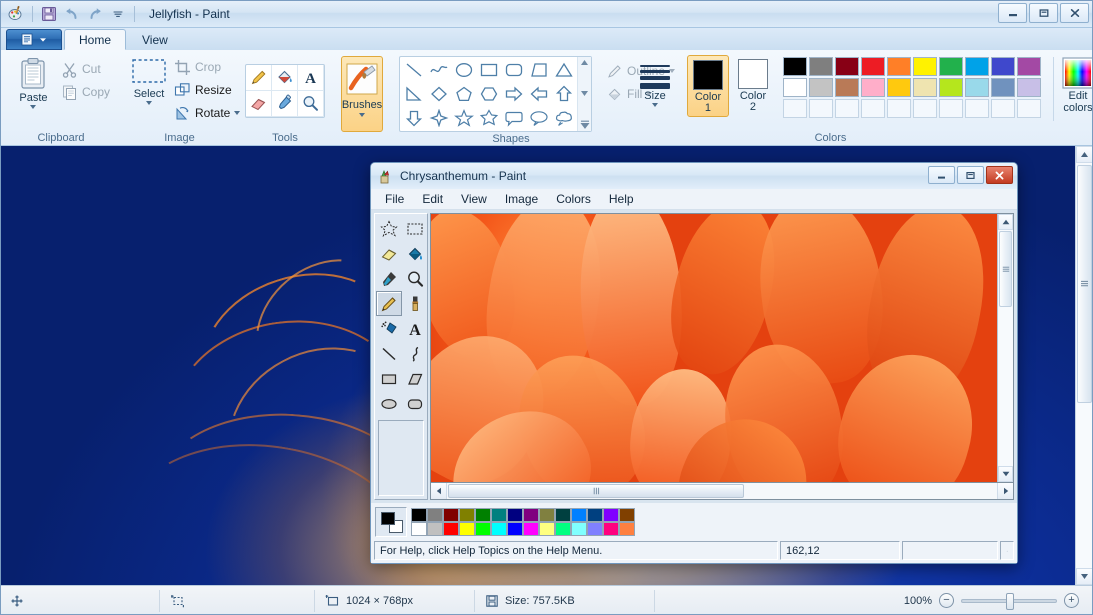  What do you see at coordinates (49, 14) in the screenshot?
I see `save-icon` at bounding box center [49, 14].